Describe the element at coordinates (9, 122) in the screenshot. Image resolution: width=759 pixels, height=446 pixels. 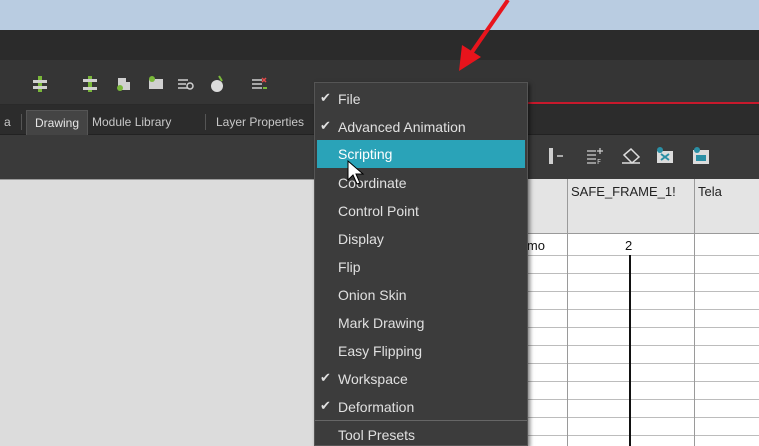
I see `tab-partial: a` at that location.